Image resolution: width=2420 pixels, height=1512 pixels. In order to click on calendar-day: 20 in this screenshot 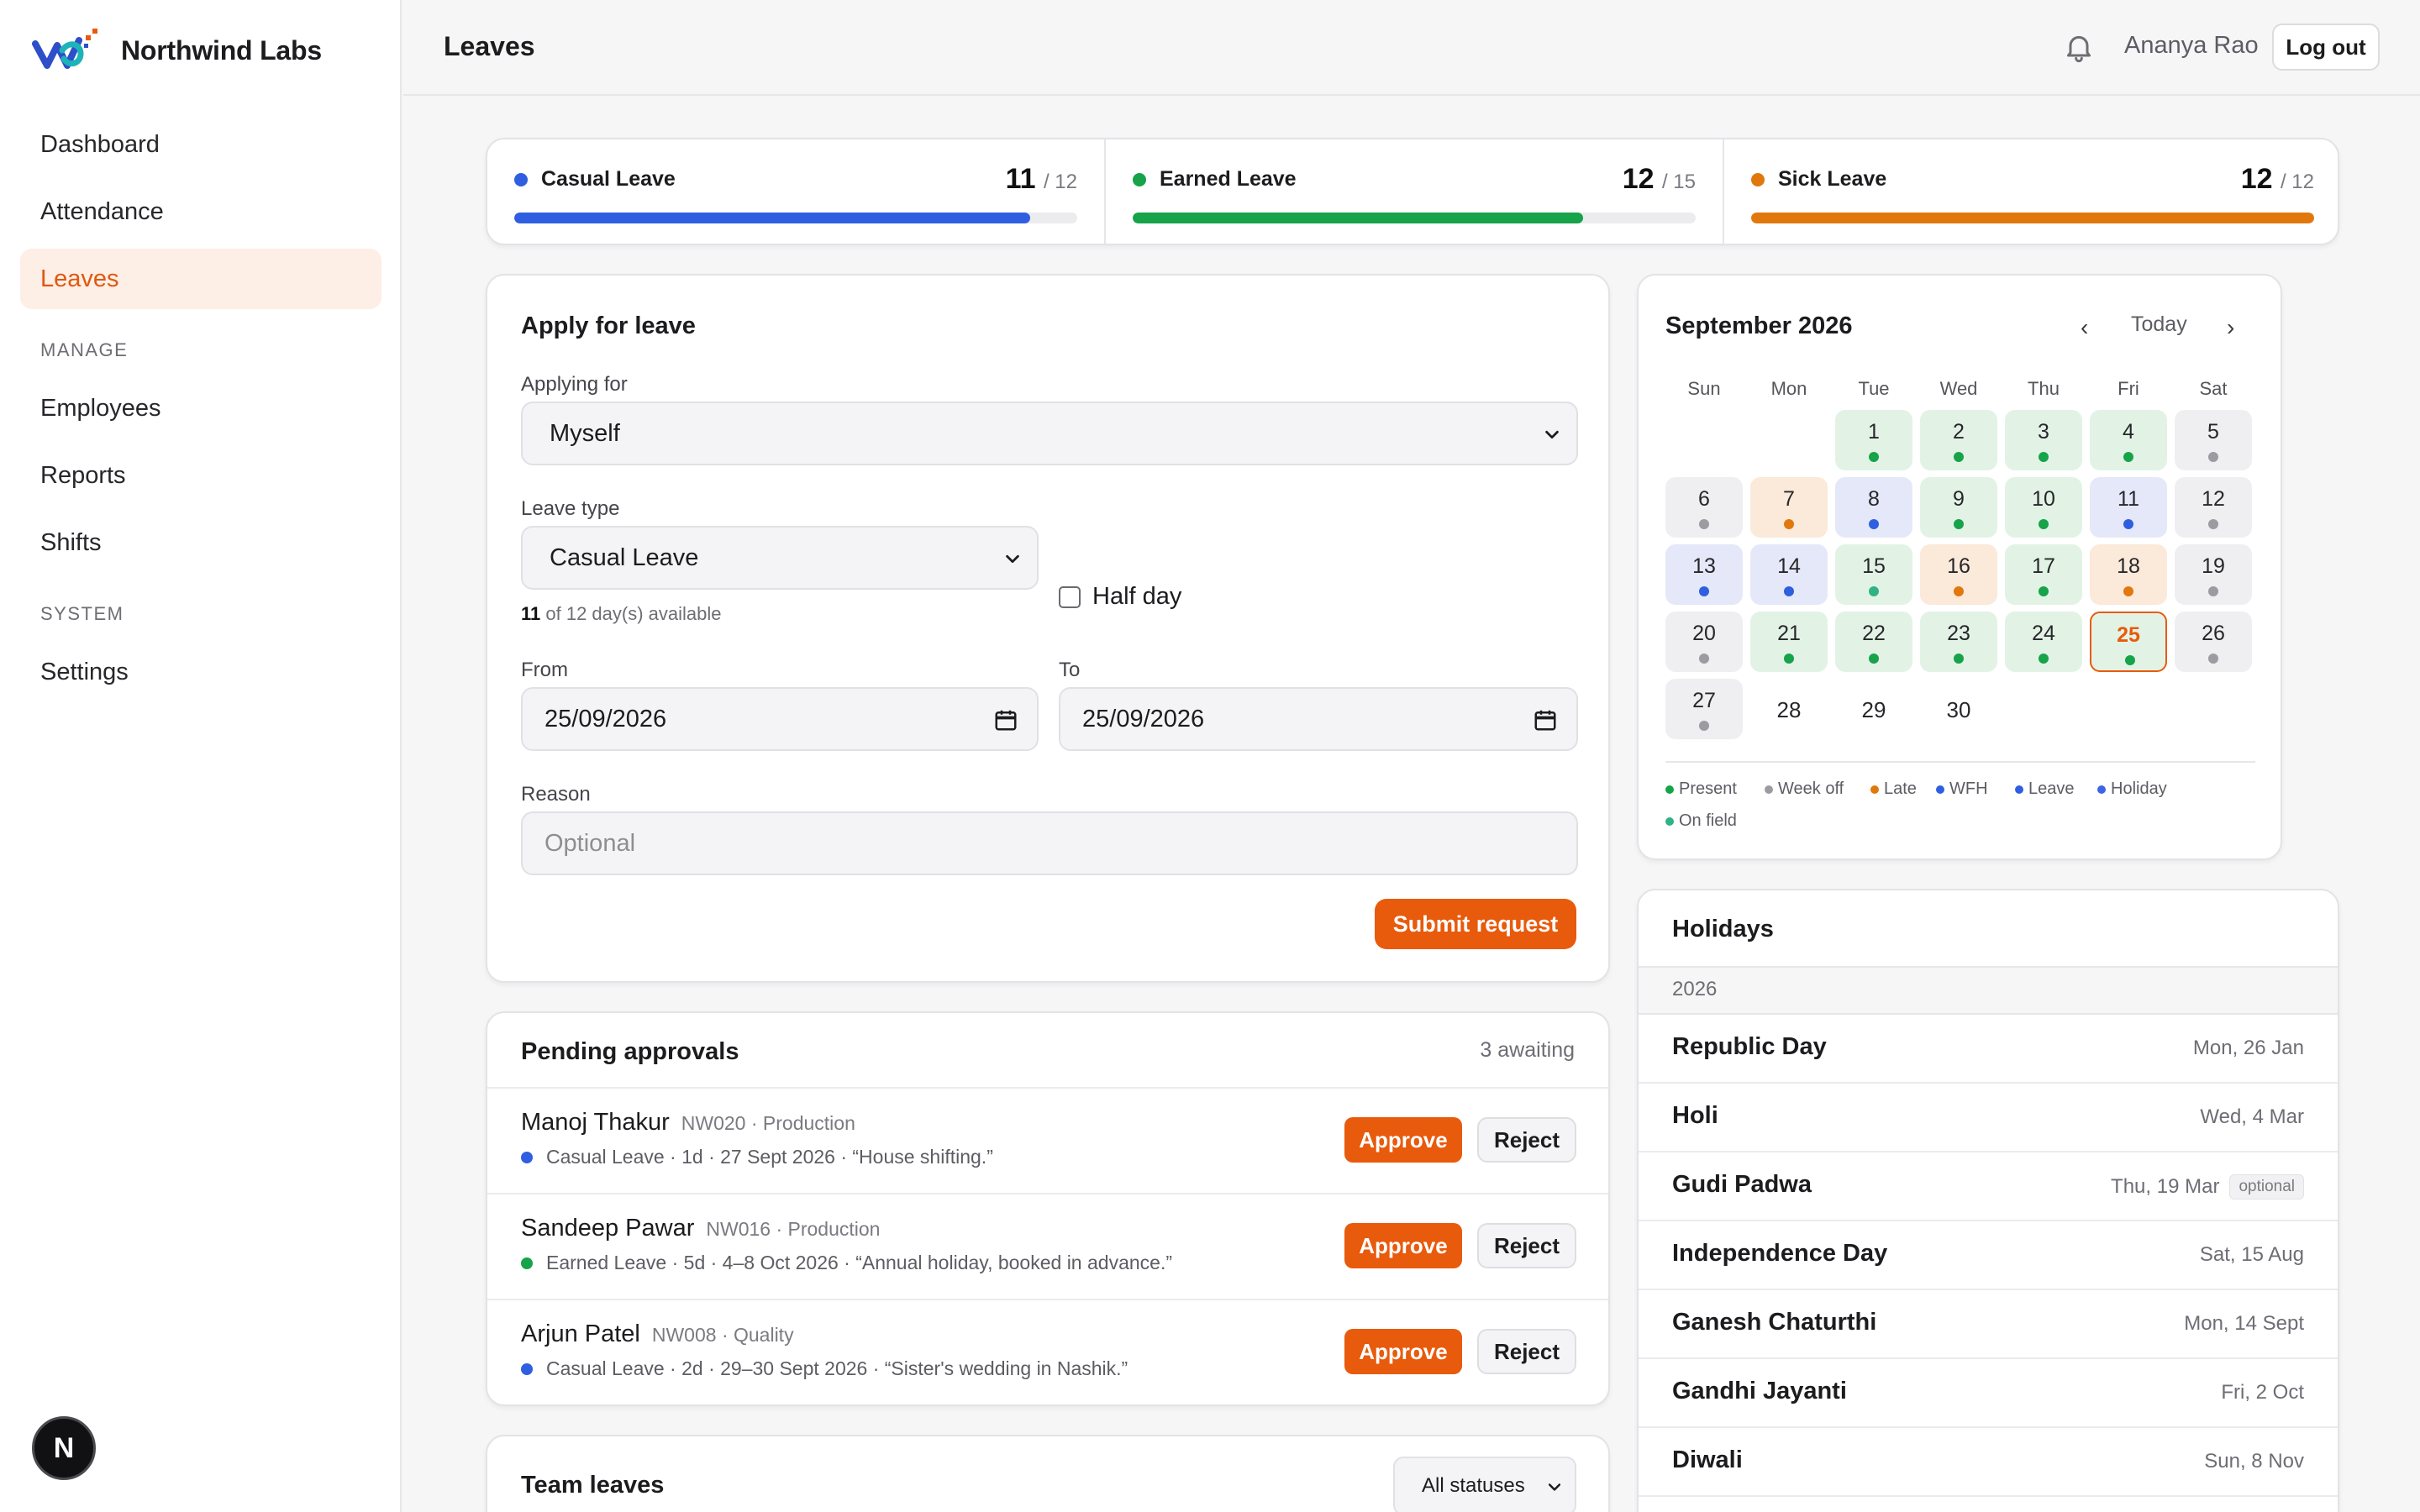, I will do `click(1704, 642)`.